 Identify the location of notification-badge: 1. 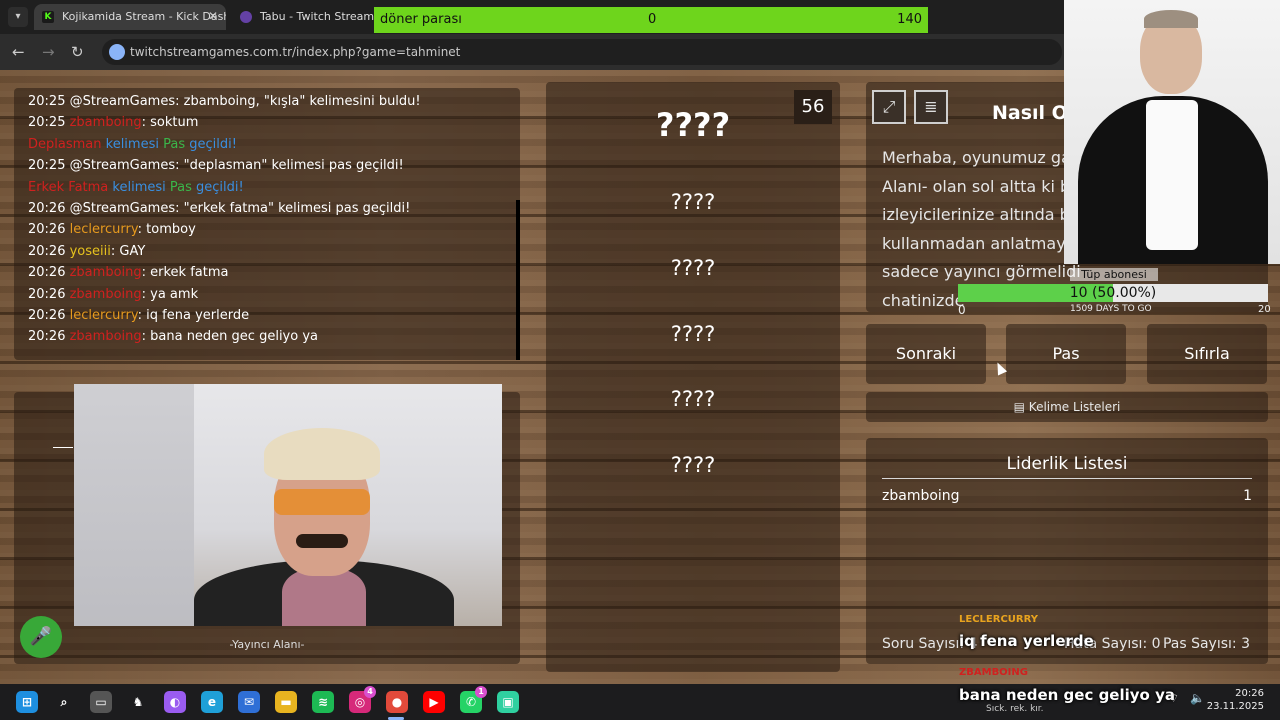
(481, 692).